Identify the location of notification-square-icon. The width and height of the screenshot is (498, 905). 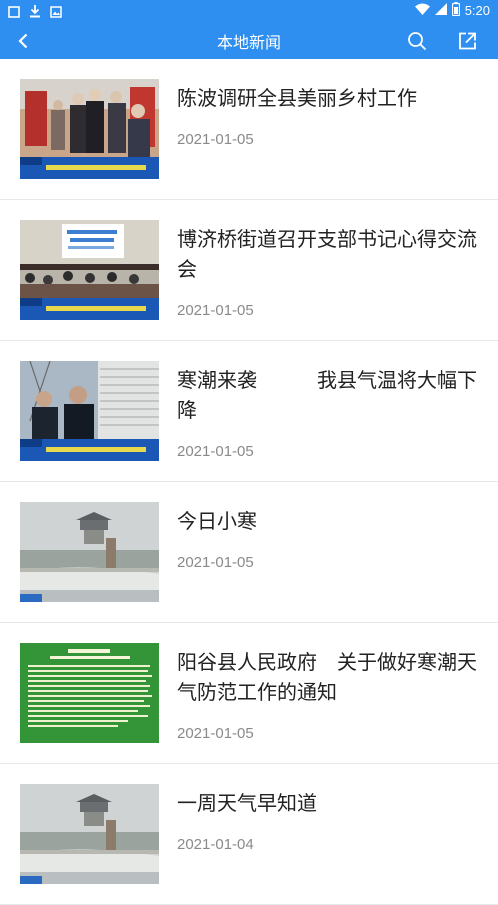
(14, 12).